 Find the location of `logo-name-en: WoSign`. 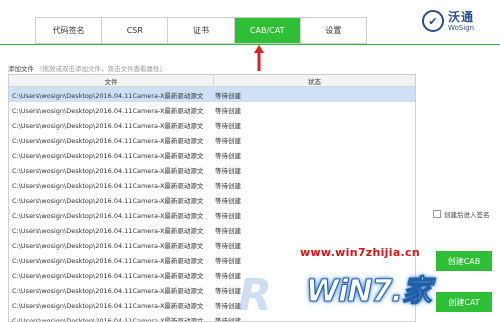

logo-name-en: WoSign is located at coordinates (461, 27).